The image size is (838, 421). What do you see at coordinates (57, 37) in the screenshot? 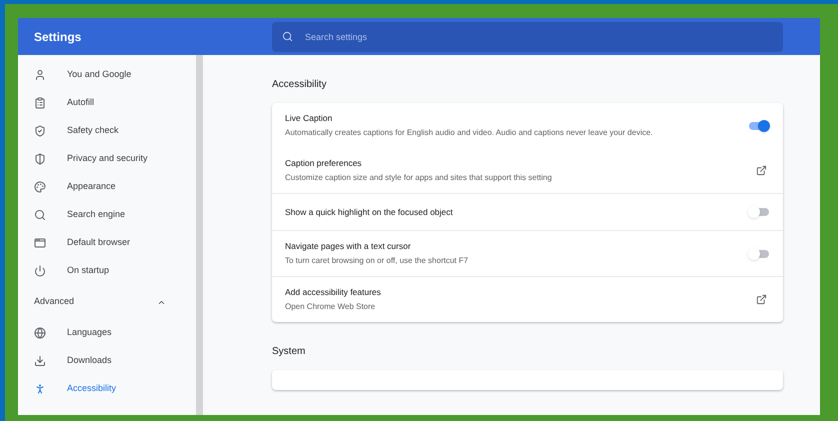
I see `app-title: Settings` at bounding box center [57, 37].